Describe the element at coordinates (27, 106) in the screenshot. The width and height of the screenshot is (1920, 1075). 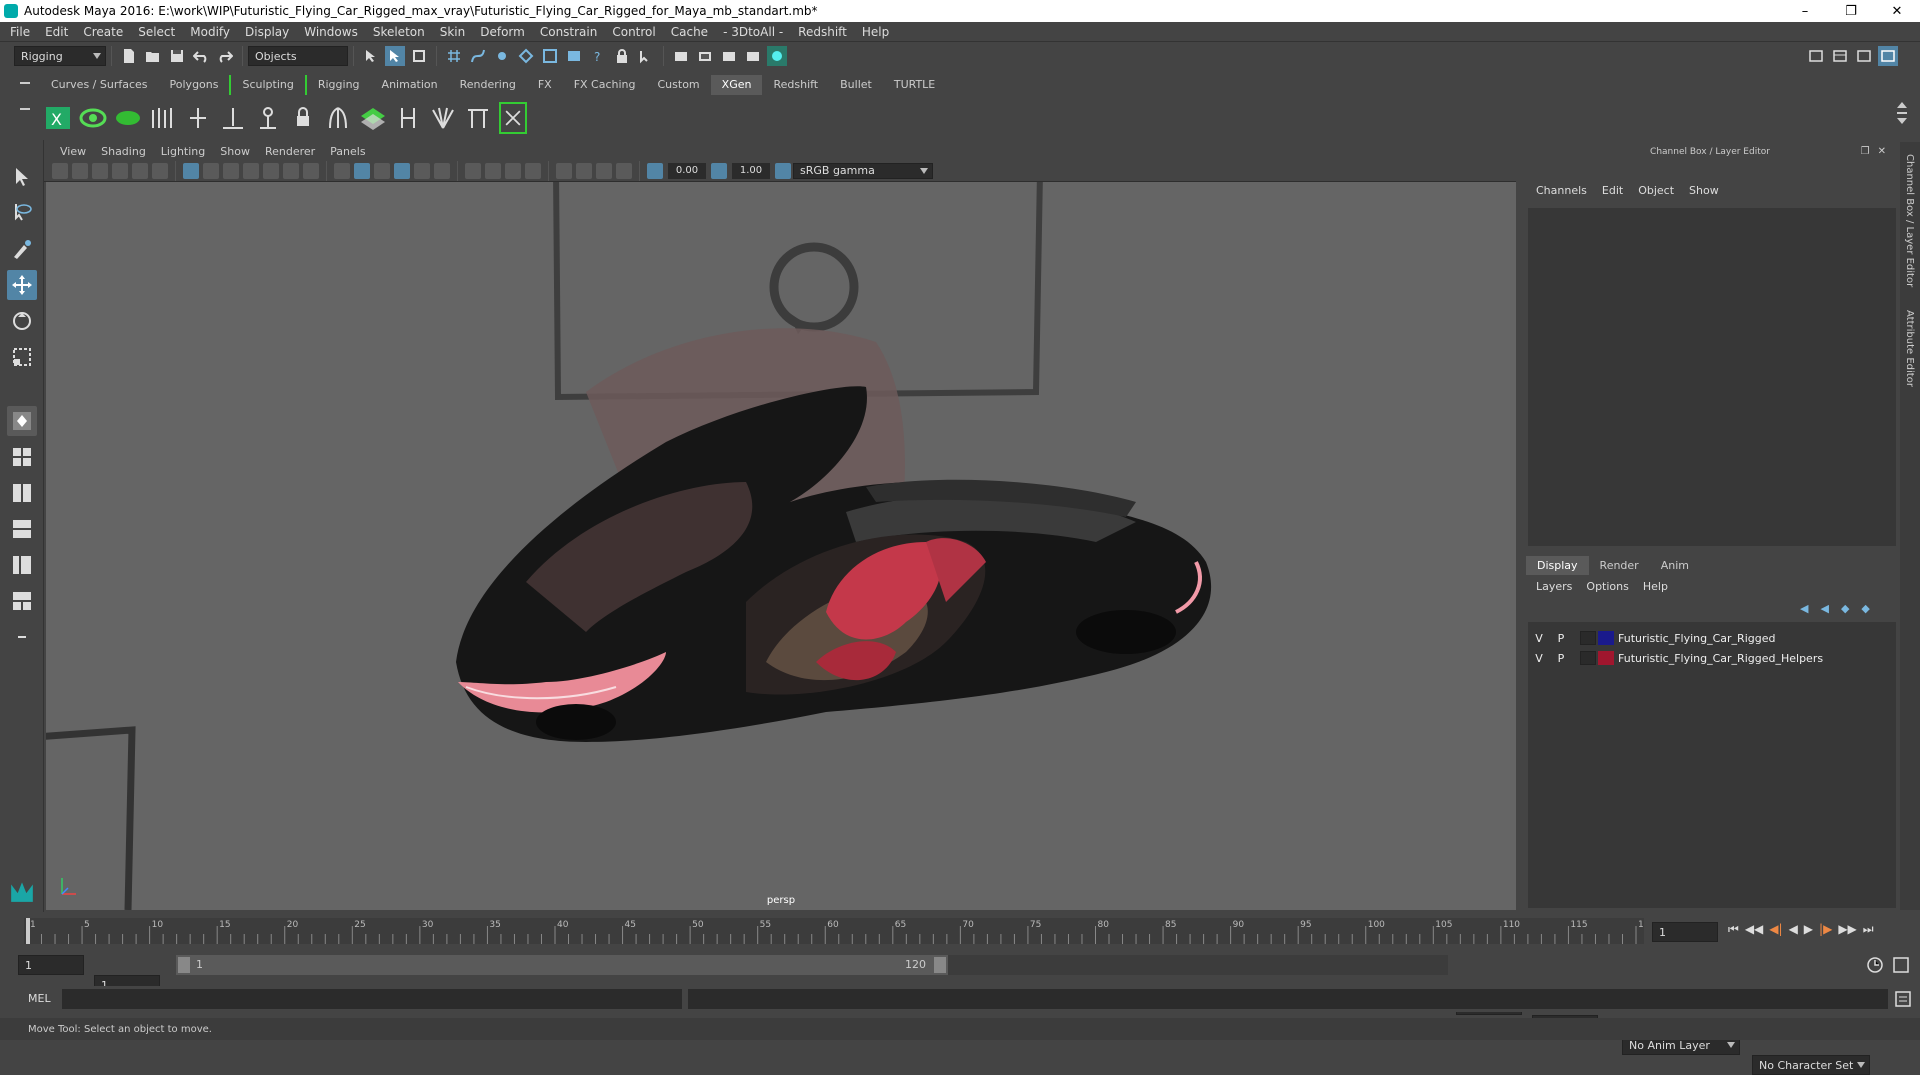
I see `shelf-options` at that location.